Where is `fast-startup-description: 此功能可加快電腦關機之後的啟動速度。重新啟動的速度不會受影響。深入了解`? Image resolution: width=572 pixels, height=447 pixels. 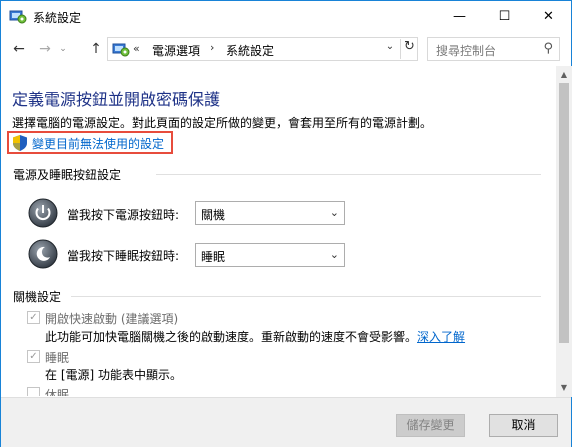
fast-startup-description: 此功能可加快電腦關機之後的啟動速度。重新啟動的速度不會受影響。深入了解 is located at coordinates (255, 336).